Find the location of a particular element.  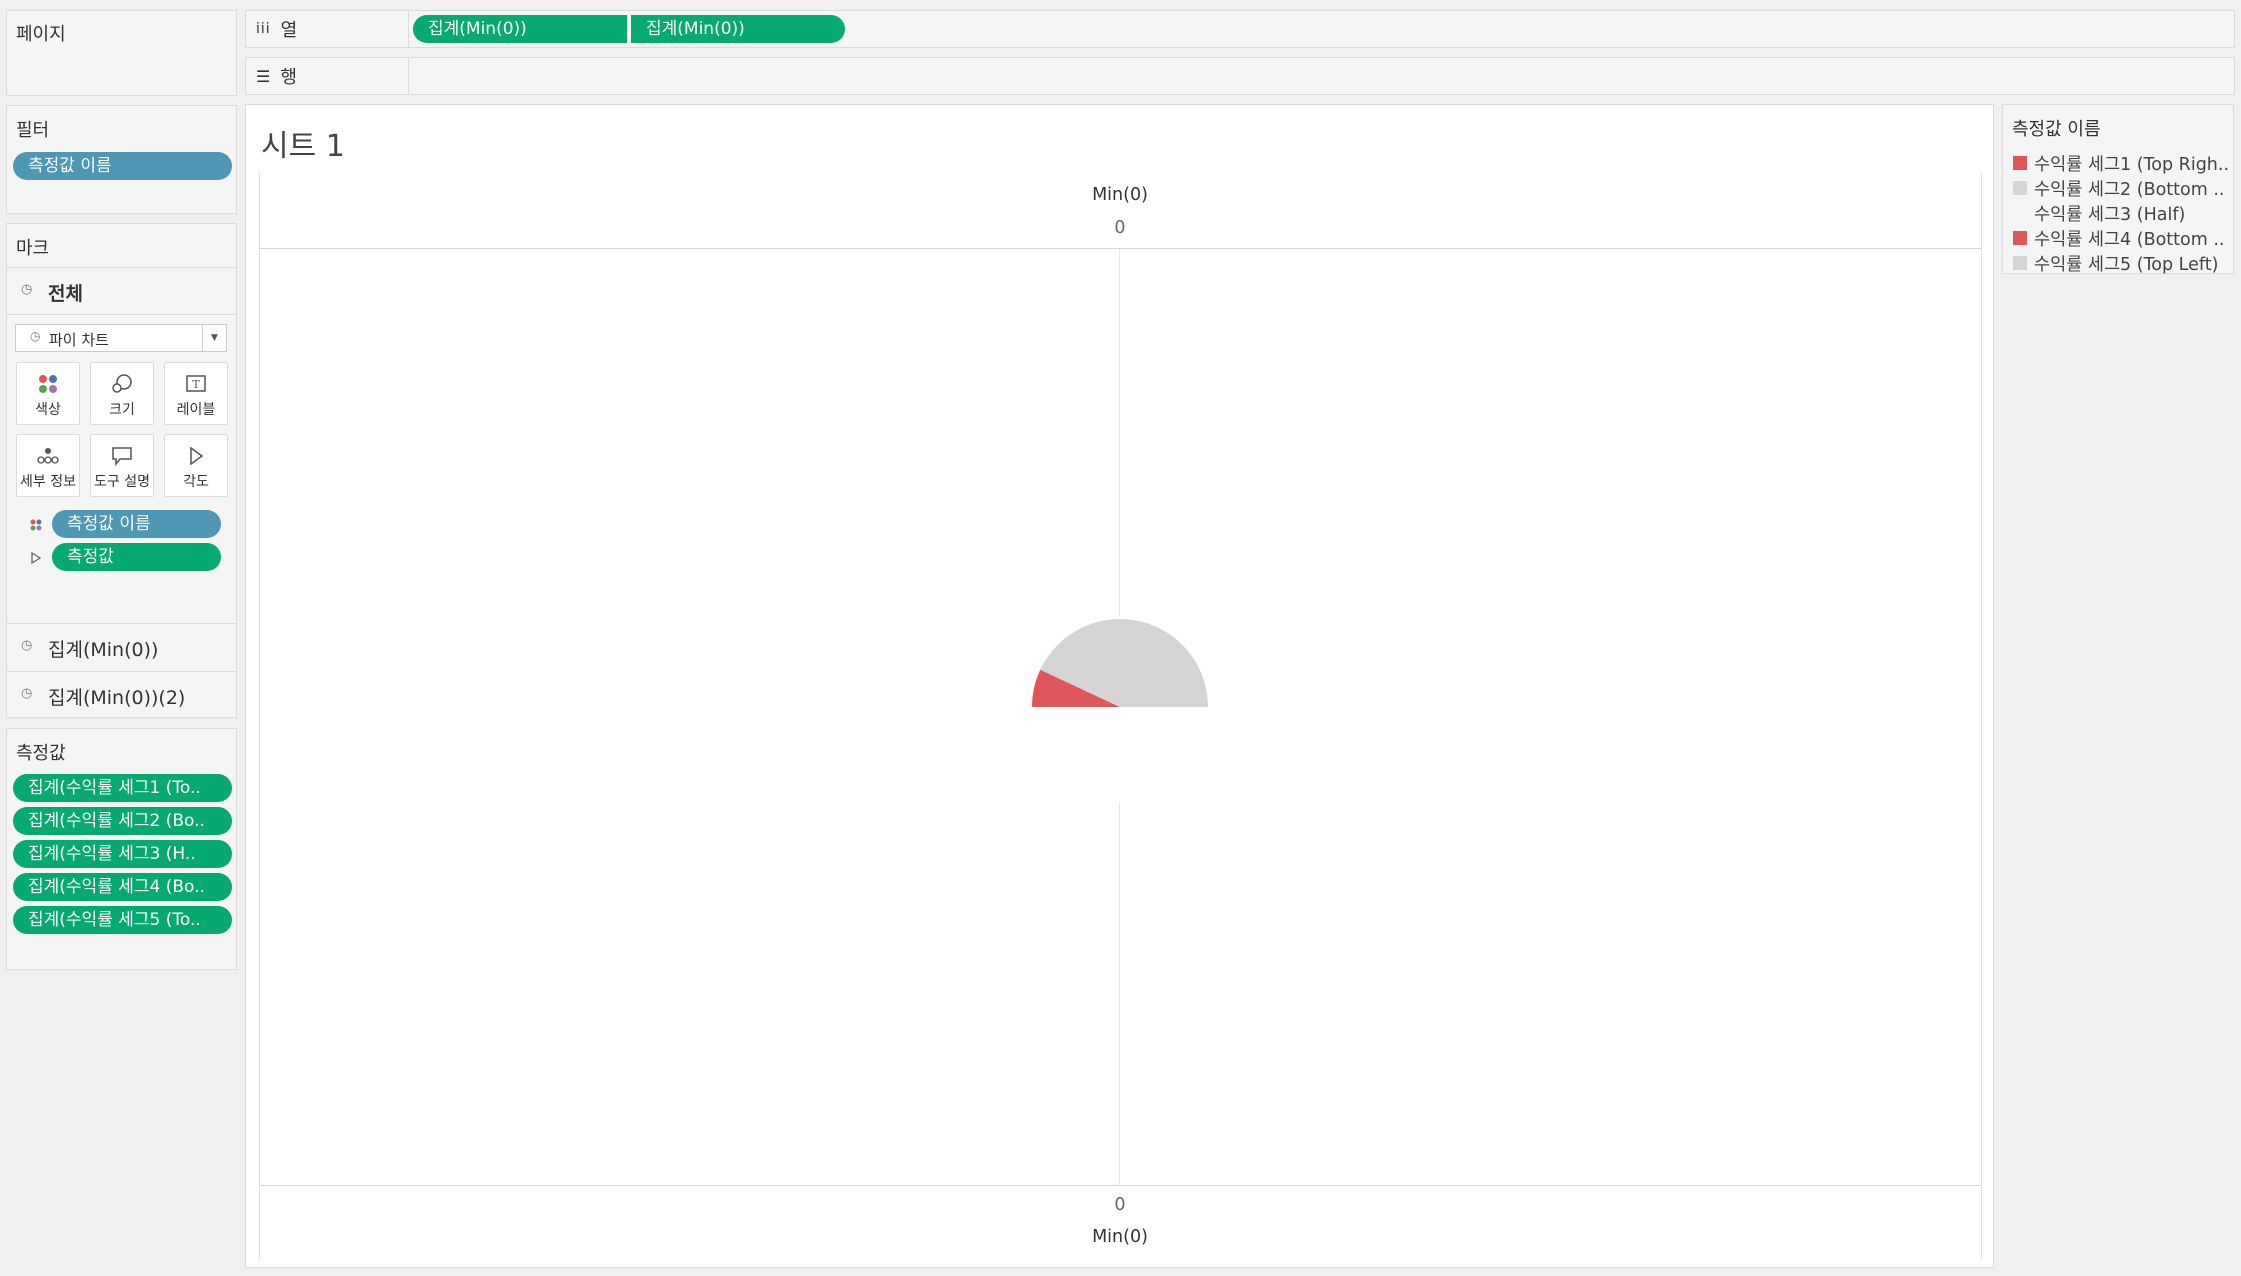

sheet-title: 시트 1 is located at coordinates (303, 146).